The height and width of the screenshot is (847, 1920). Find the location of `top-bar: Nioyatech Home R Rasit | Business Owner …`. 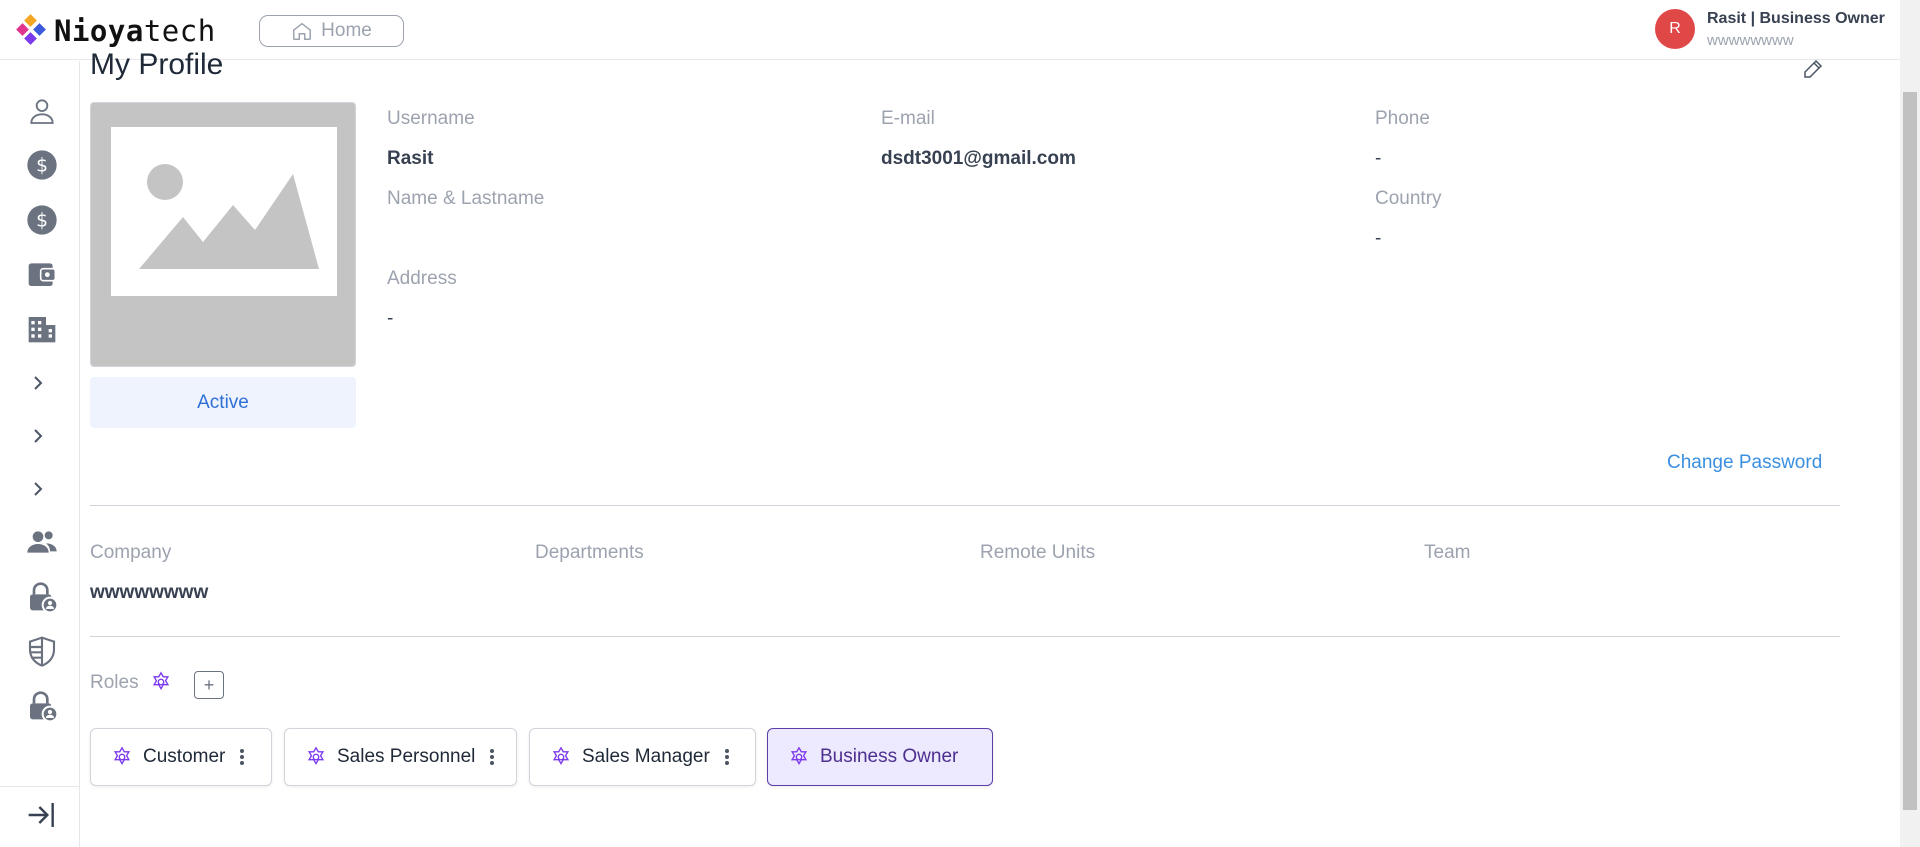

top-bar: Nioyatech Home R Rasit | Business Owner … is located at coordinates (950, 30).